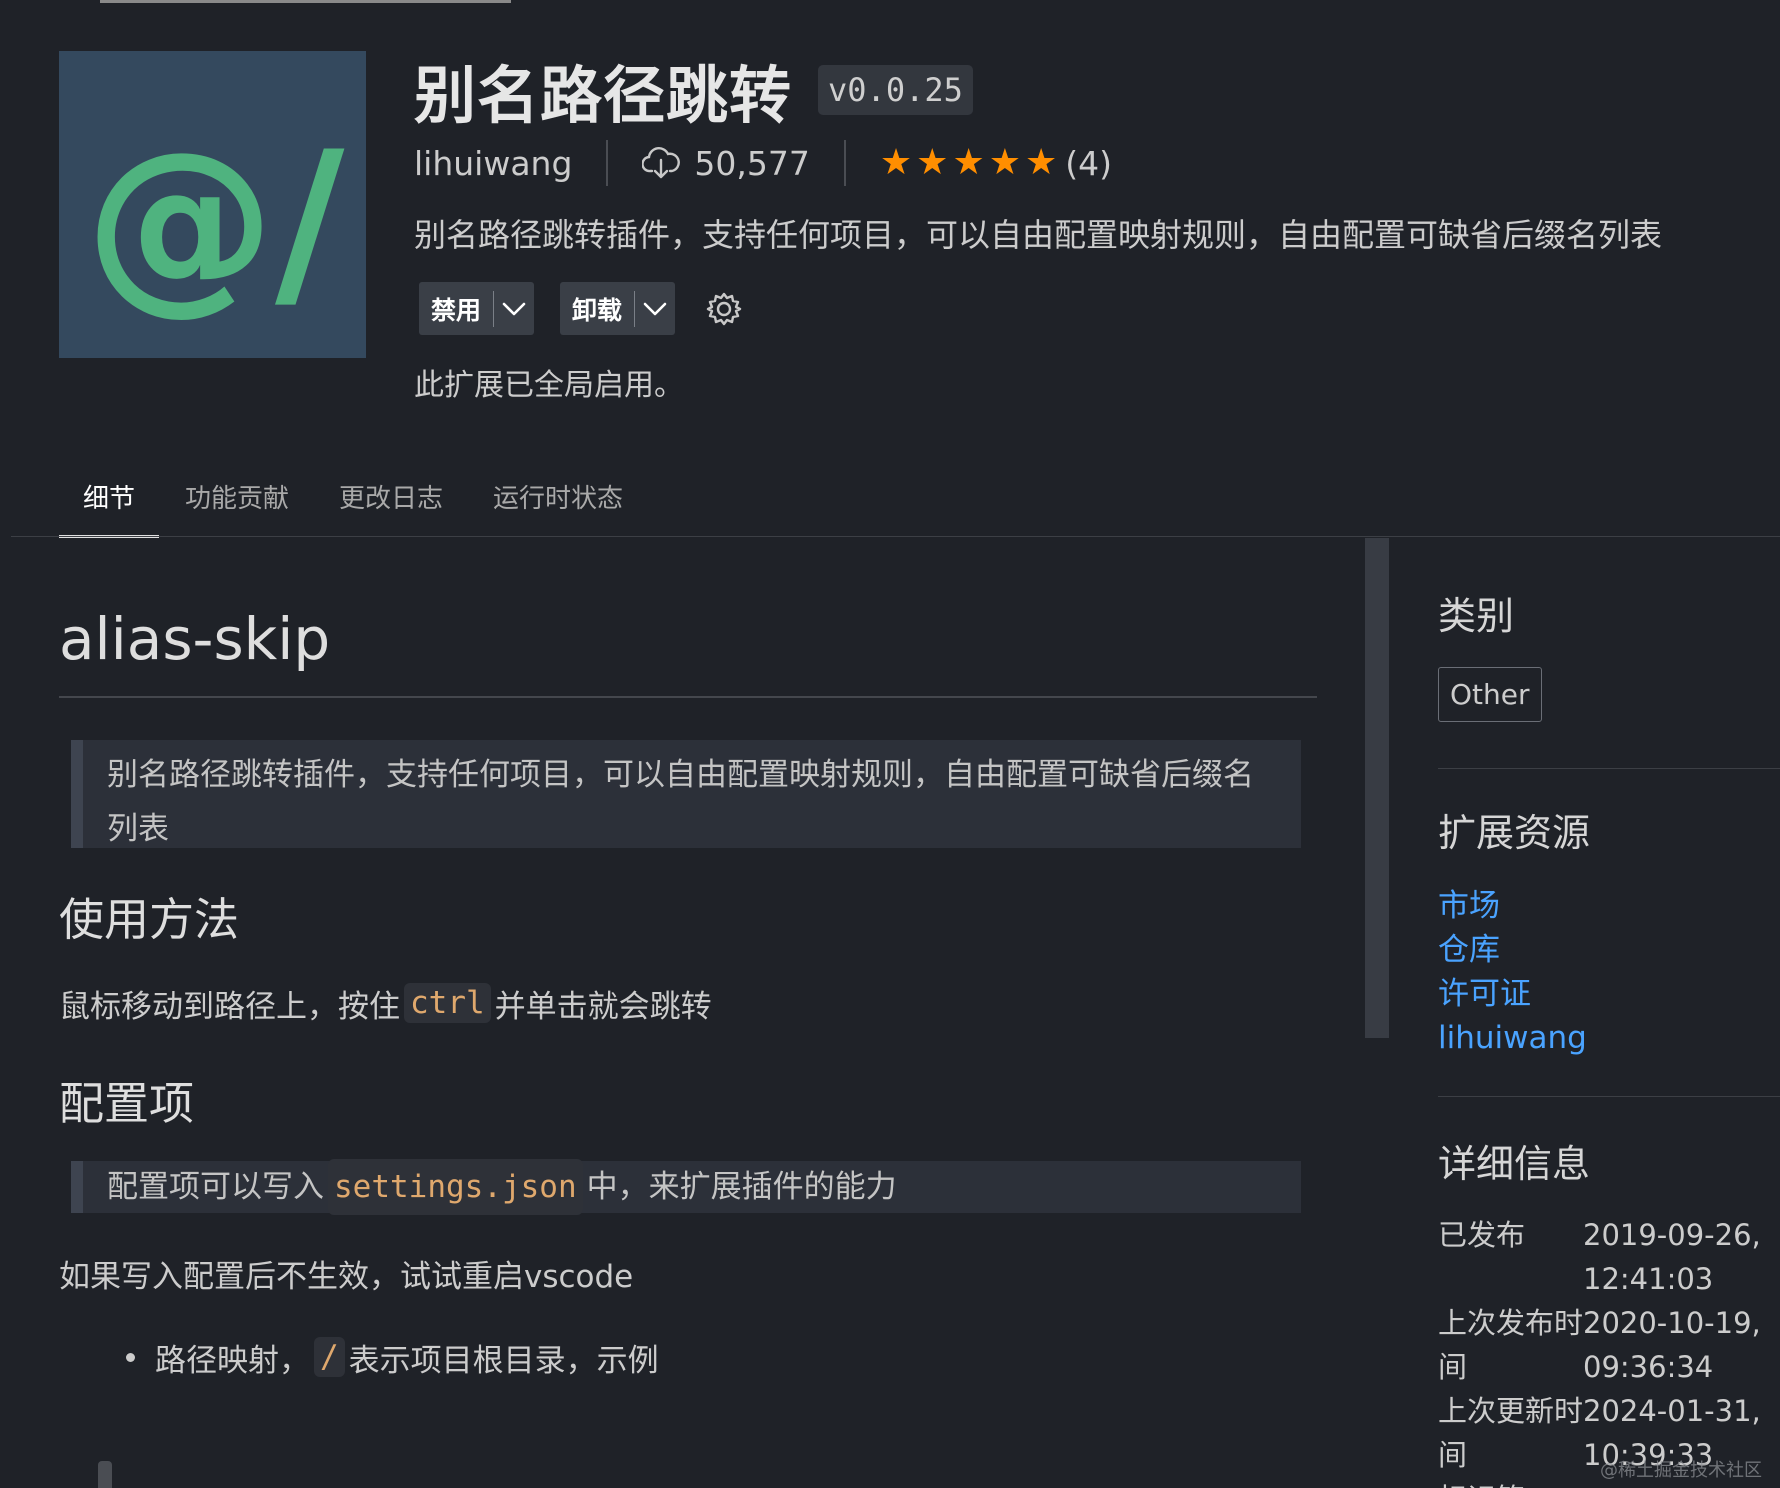  I want to click on title-row: 别名路径跳转 v0.0.25, so click(693, 91).